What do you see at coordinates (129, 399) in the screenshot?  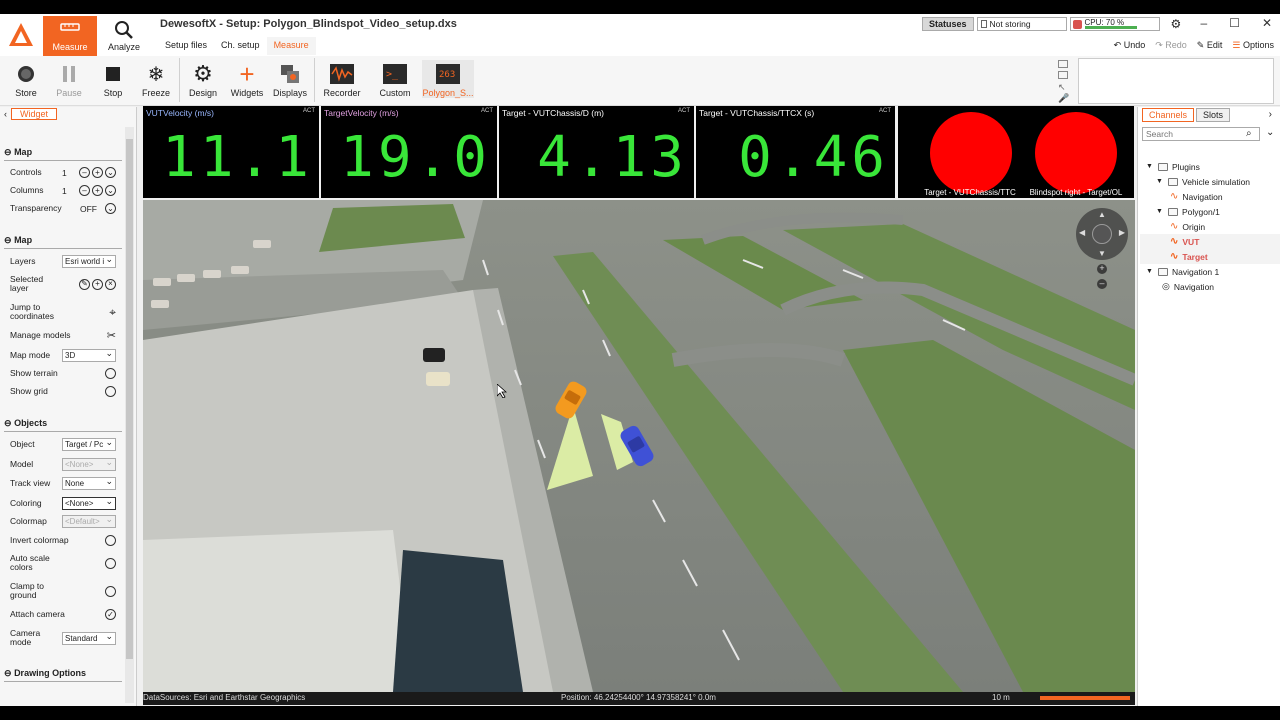 I see `scroll-thumb` at bounding box center [129, 399].